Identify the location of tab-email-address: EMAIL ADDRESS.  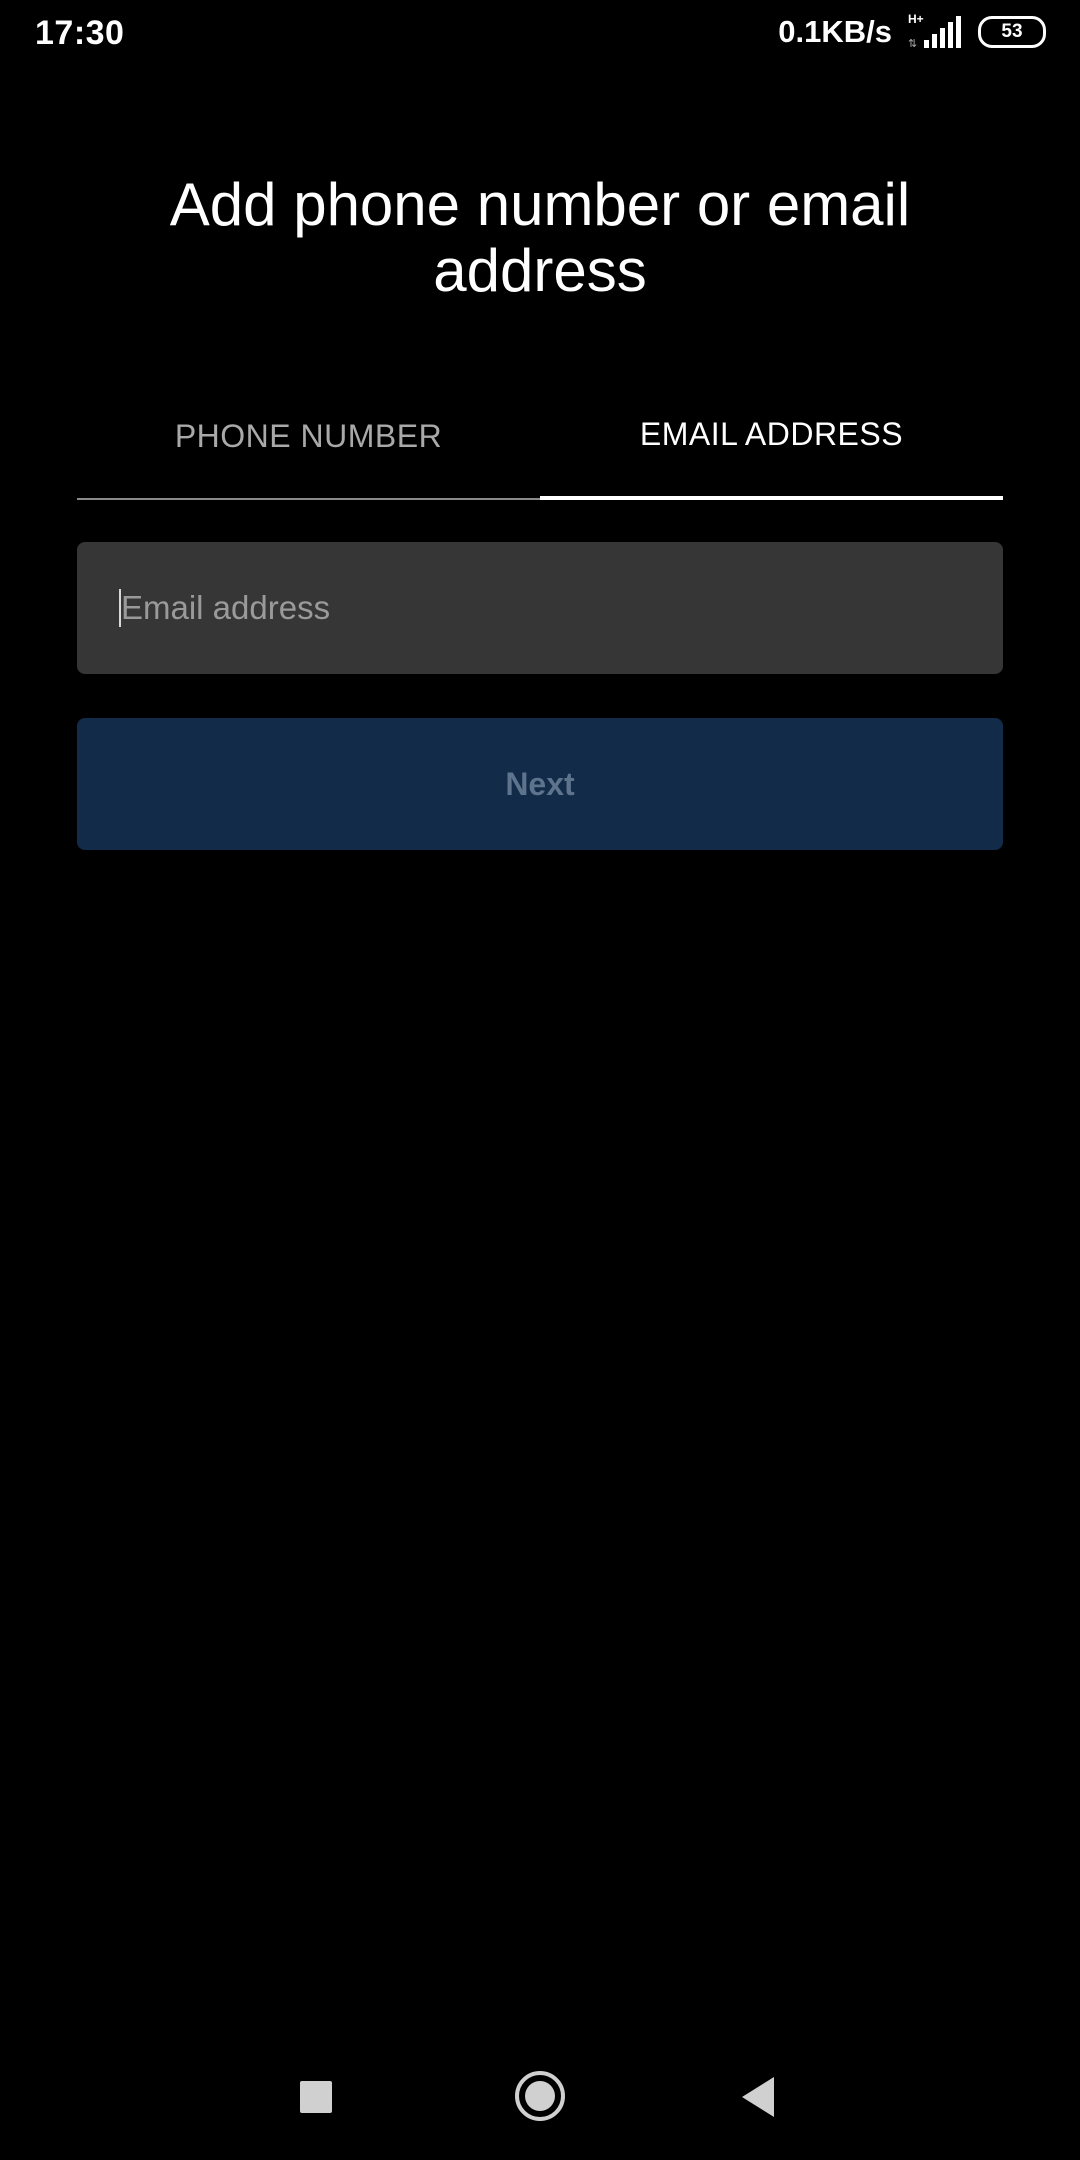
(771, 448).